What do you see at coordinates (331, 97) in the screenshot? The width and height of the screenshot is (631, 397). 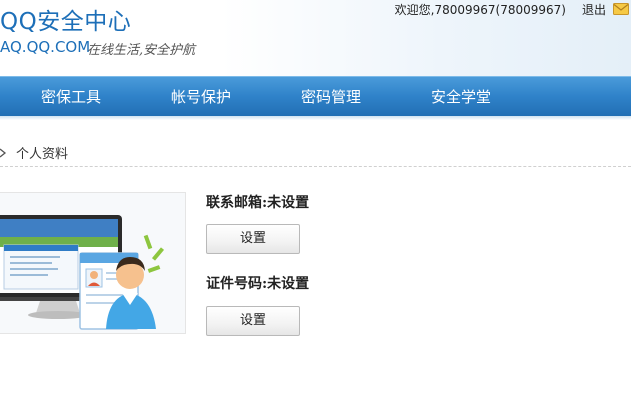 I see `nav-item-password-management: 密码管理` at bounding box center [331, 97].